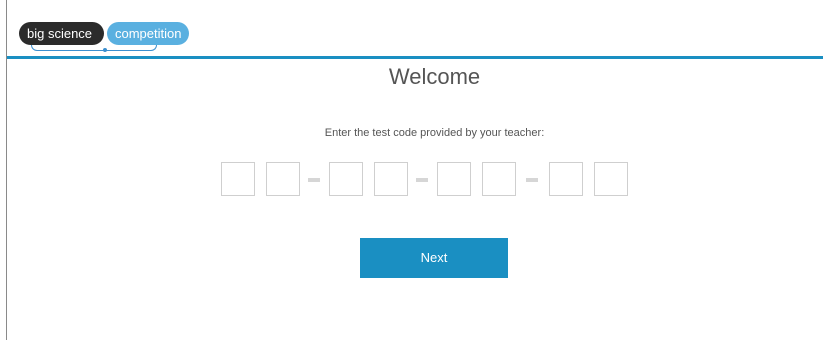 The image size is (823, 340). I want to click on logo-dot-decoration, so click(105, 50).